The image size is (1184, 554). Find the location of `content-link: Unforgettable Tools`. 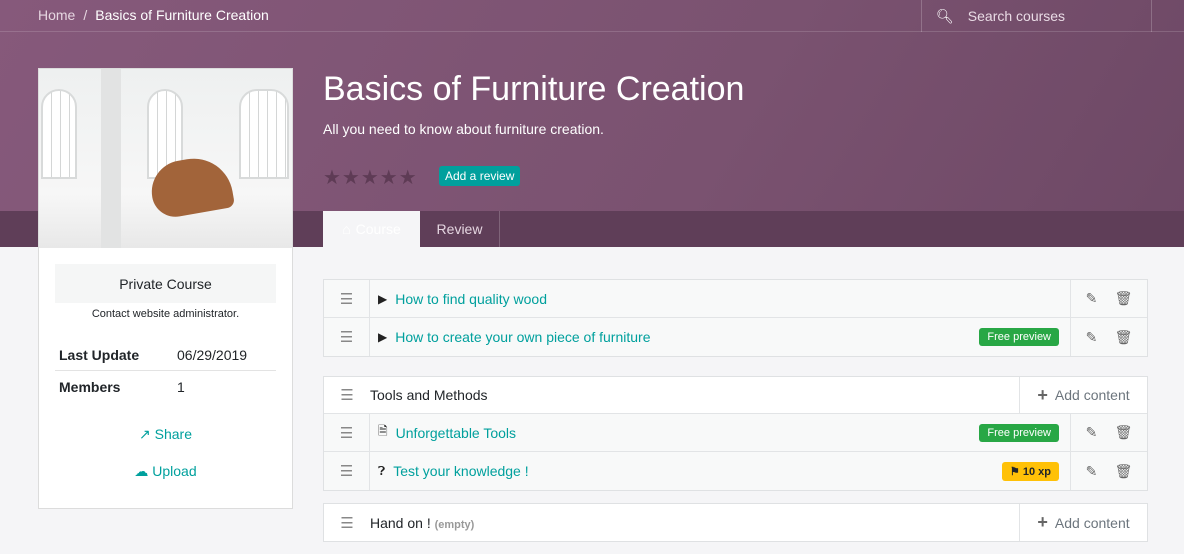

content-link: Unforgettable Tools is located at coordinates (456, 433).